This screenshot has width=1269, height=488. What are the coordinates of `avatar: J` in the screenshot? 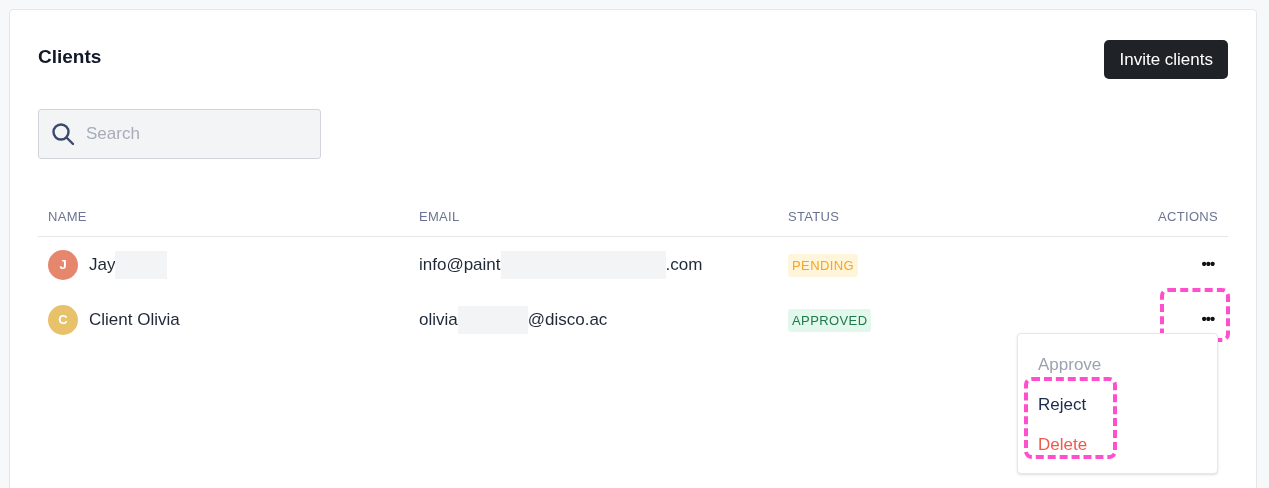 It's located at (63, 264).